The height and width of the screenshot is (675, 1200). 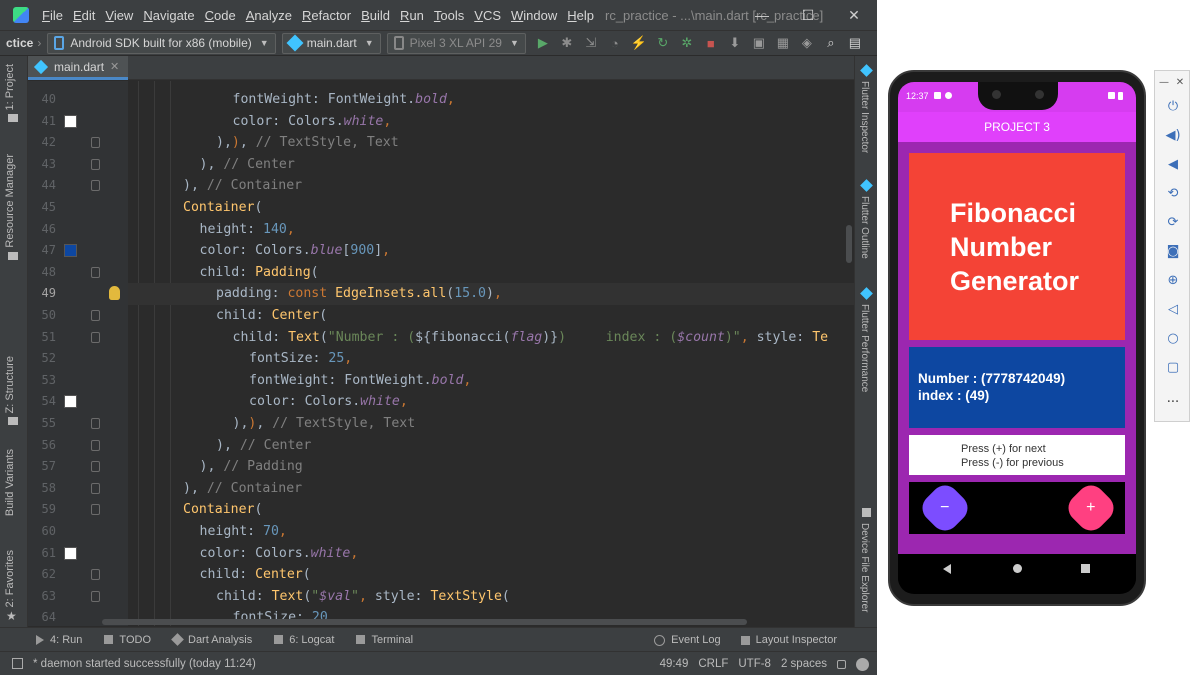 I want to click on tool-structure: Z: Structure, so click(x=14, y=391).